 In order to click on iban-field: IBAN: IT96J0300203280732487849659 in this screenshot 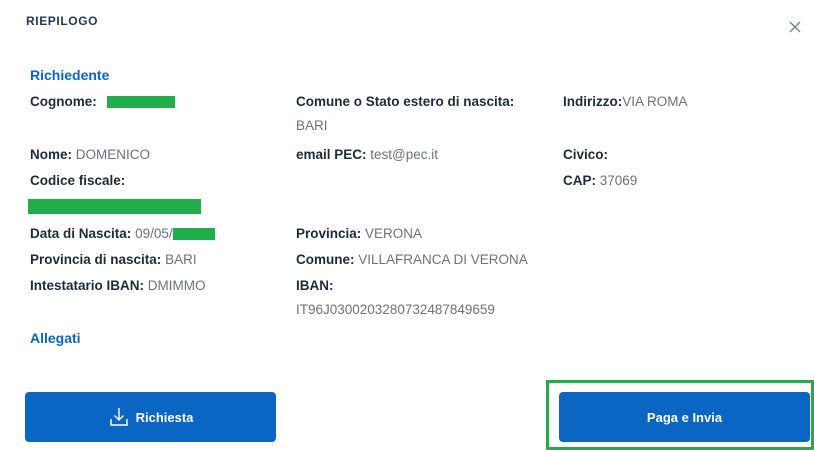, I will do `click(395, 298)`.